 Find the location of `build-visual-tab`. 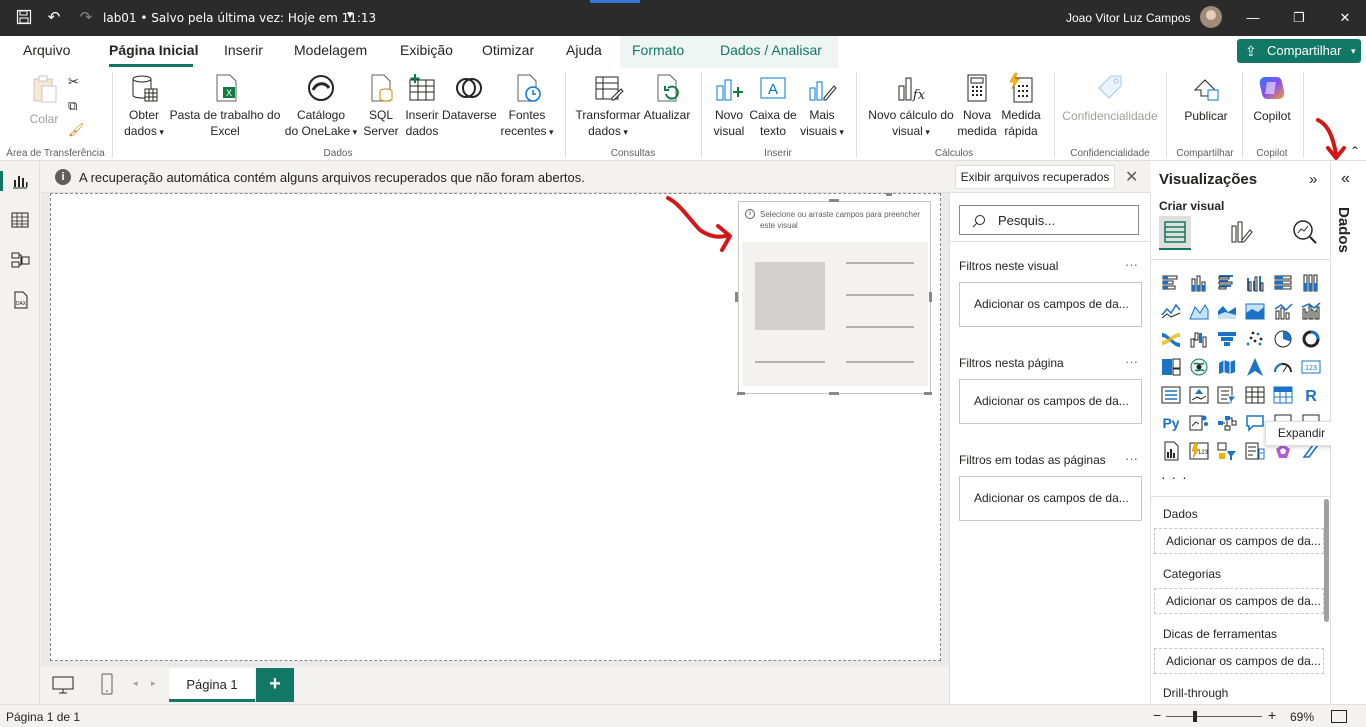

build-visual-tab is located at coordinates (1175, 233).